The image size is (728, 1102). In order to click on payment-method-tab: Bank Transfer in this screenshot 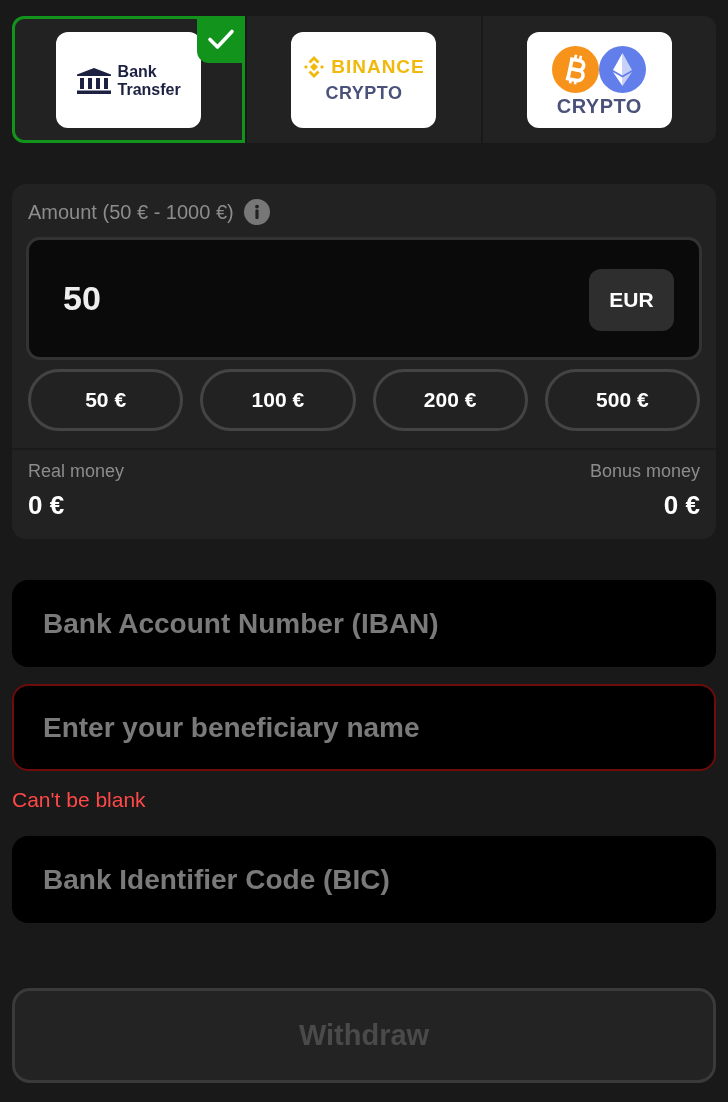, I will do `click(129, 79)`.